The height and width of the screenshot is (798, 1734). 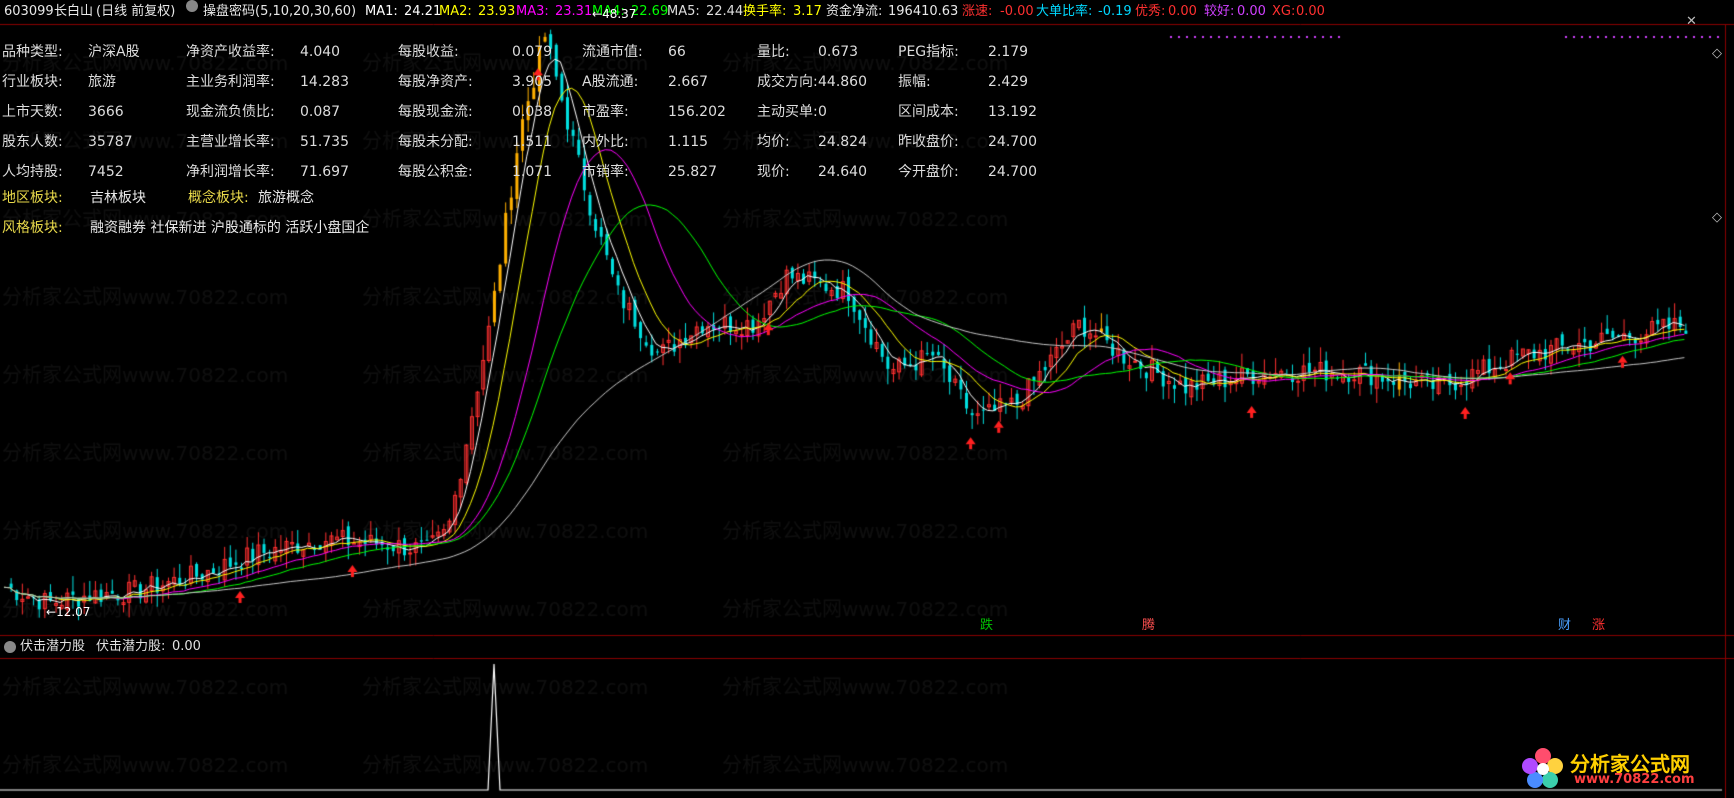 What do you see at coordinates (110, 142) in the screenshot?
I see `info-value: 35787` at bounding box center [110, 142].